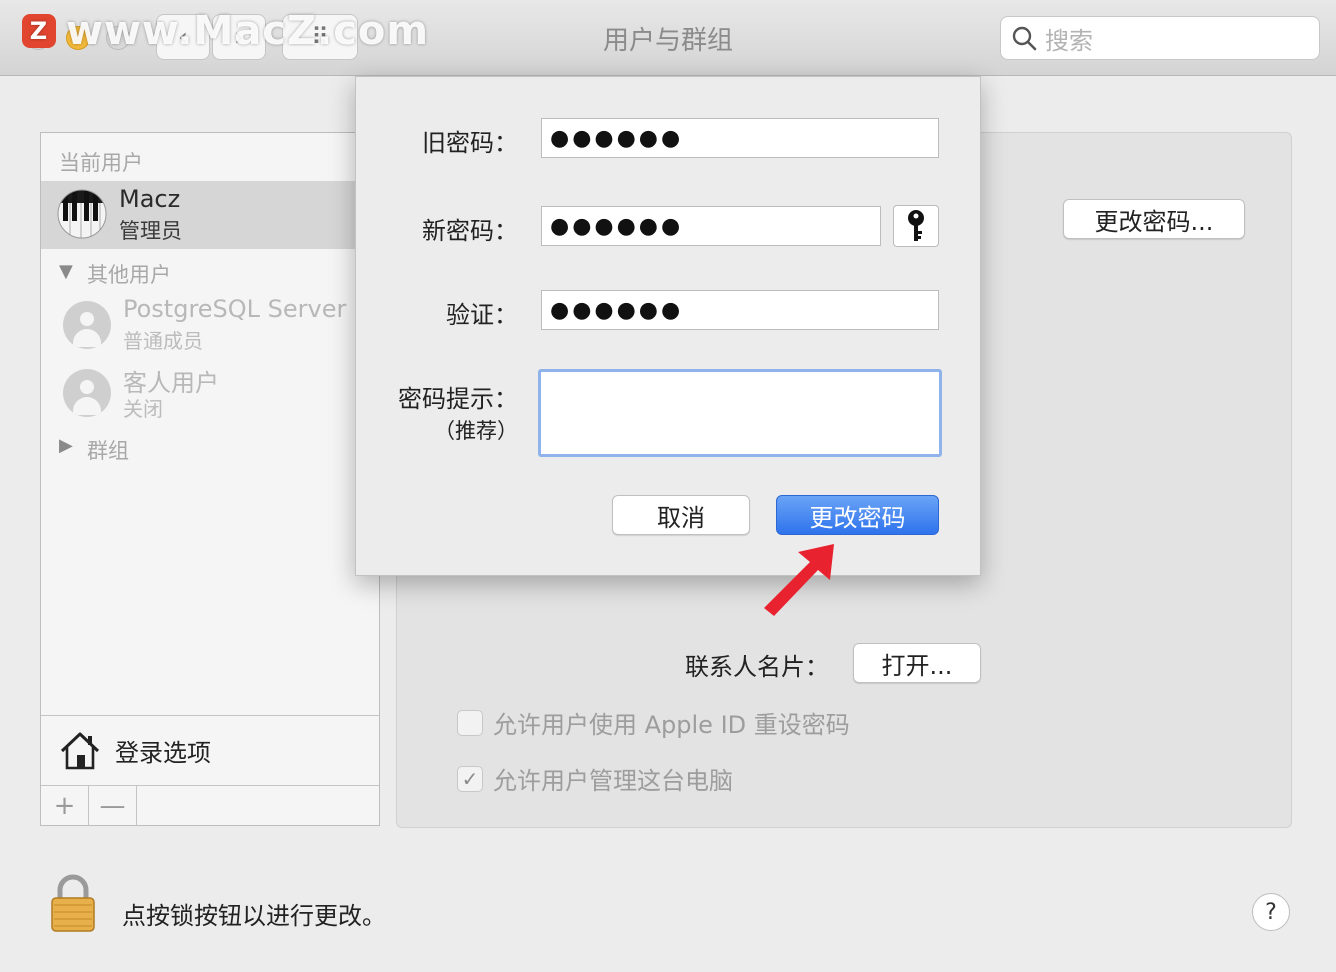  What do you see at coordinates (210, 324) in the screenshot?
I see `user-item-postgres: PostgreSQL Server 普通成员` at bounding box center [210, 324].